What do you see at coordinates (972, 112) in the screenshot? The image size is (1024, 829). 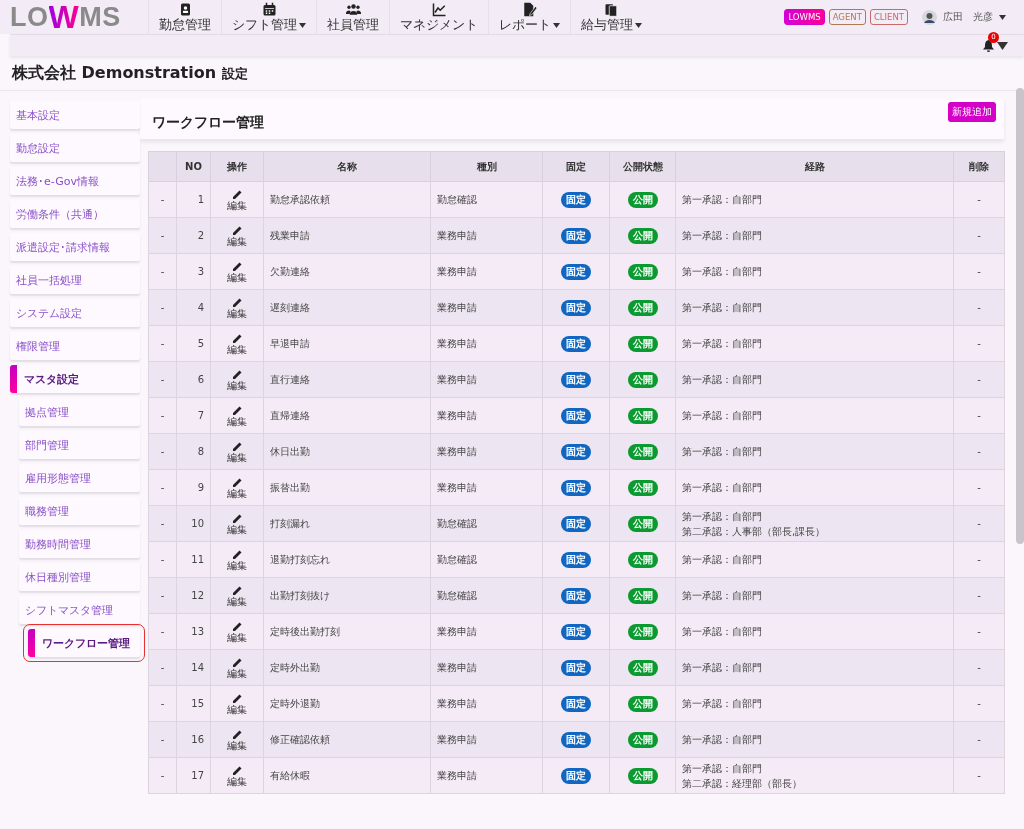 I see `add-button: 新規追加` at bounding box center [972, 112].